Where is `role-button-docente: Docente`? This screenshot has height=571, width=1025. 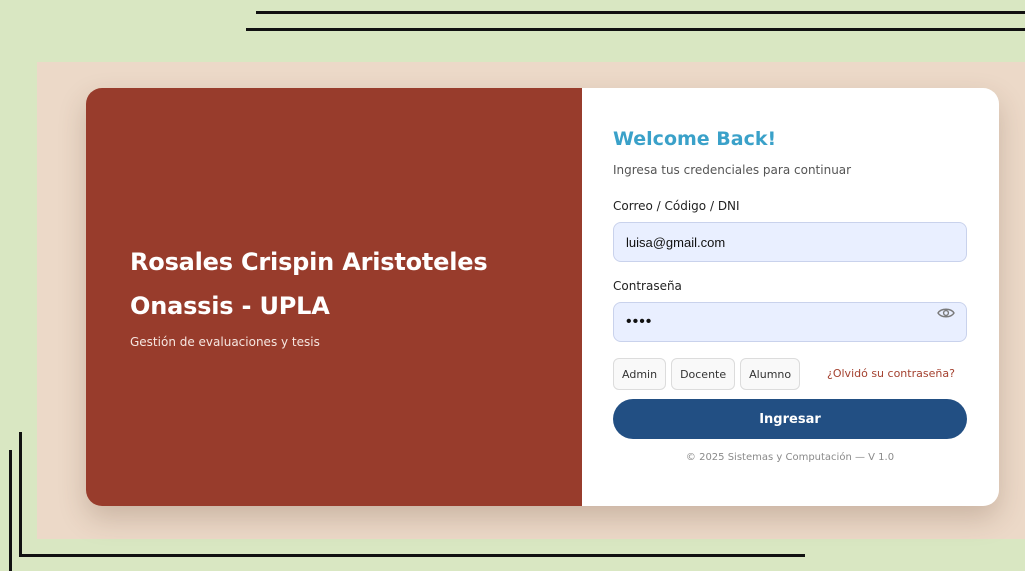 role-button-docente: Docente is located at coordinates (703, 374).